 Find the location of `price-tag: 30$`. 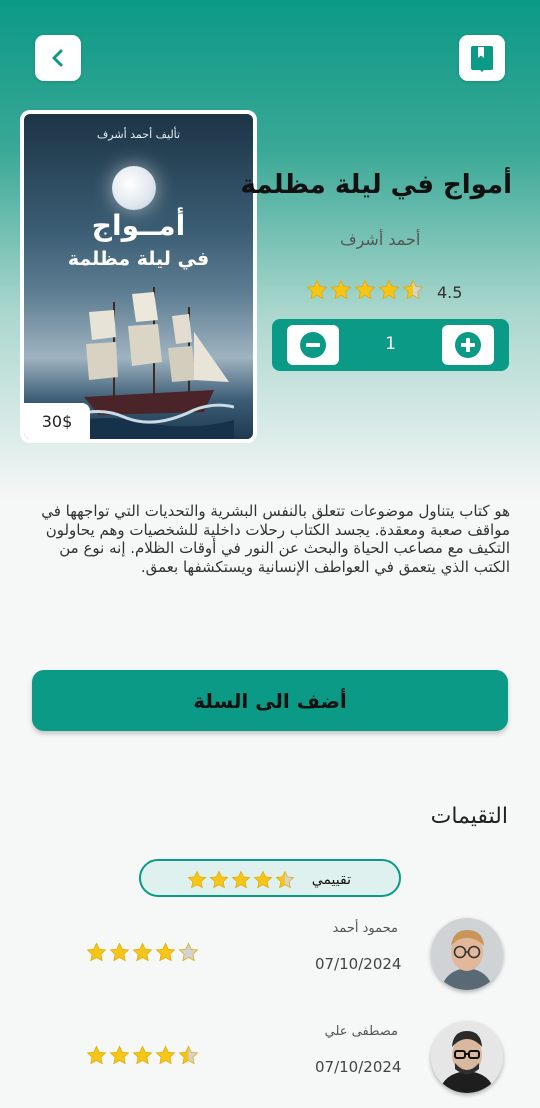

price-tag: 30$ is located at coordinates (57, 421).